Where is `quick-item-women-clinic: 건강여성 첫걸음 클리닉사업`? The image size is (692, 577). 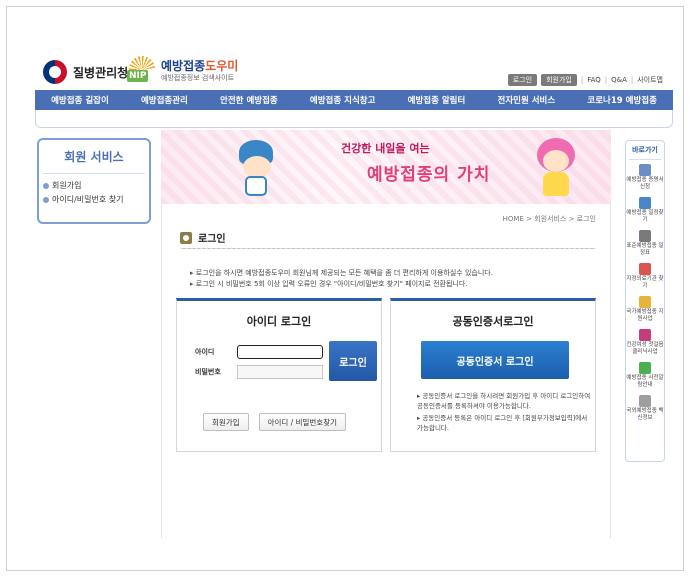
quick-item-women-clinic: 건강여성 첫걸음 클리닉사업 is located at coordinates (645, 342).